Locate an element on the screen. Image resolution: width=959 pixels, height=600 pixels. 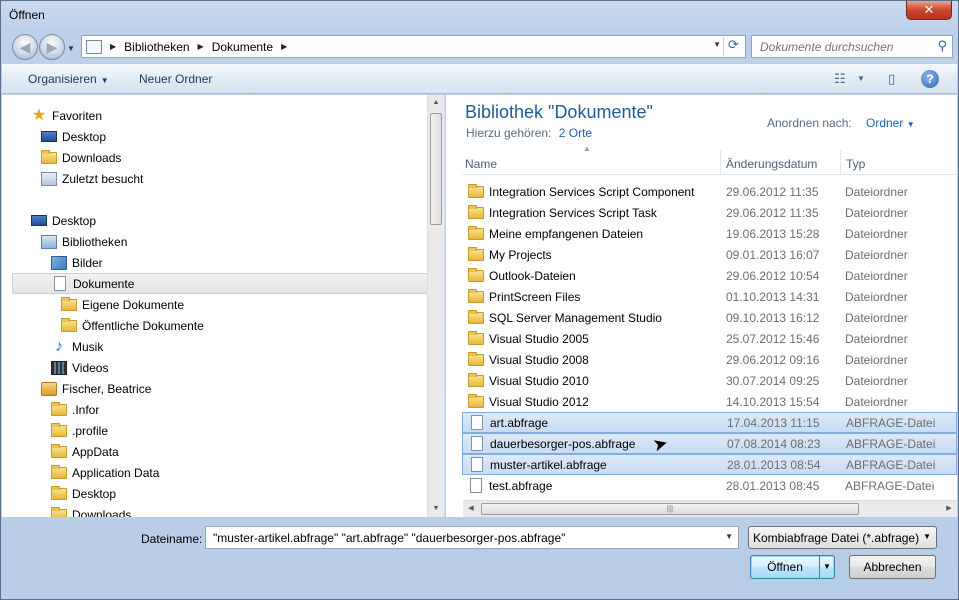
library-includes: Hierzu gehören: 2 Orte is located at coordinates (529, 133).